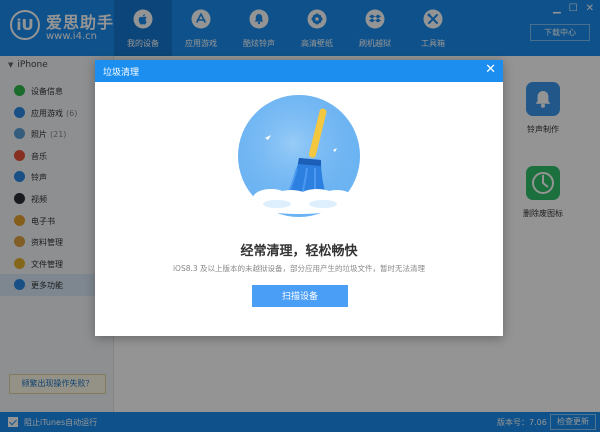  What do you see at coordinates (299, 268) in the screenshot?
I see `dialog-description: iOS8.3 及以上版本的未越狱设备，部分应用产生的垃圾文件，暂时无法清理` at bounding box center [299, 268].